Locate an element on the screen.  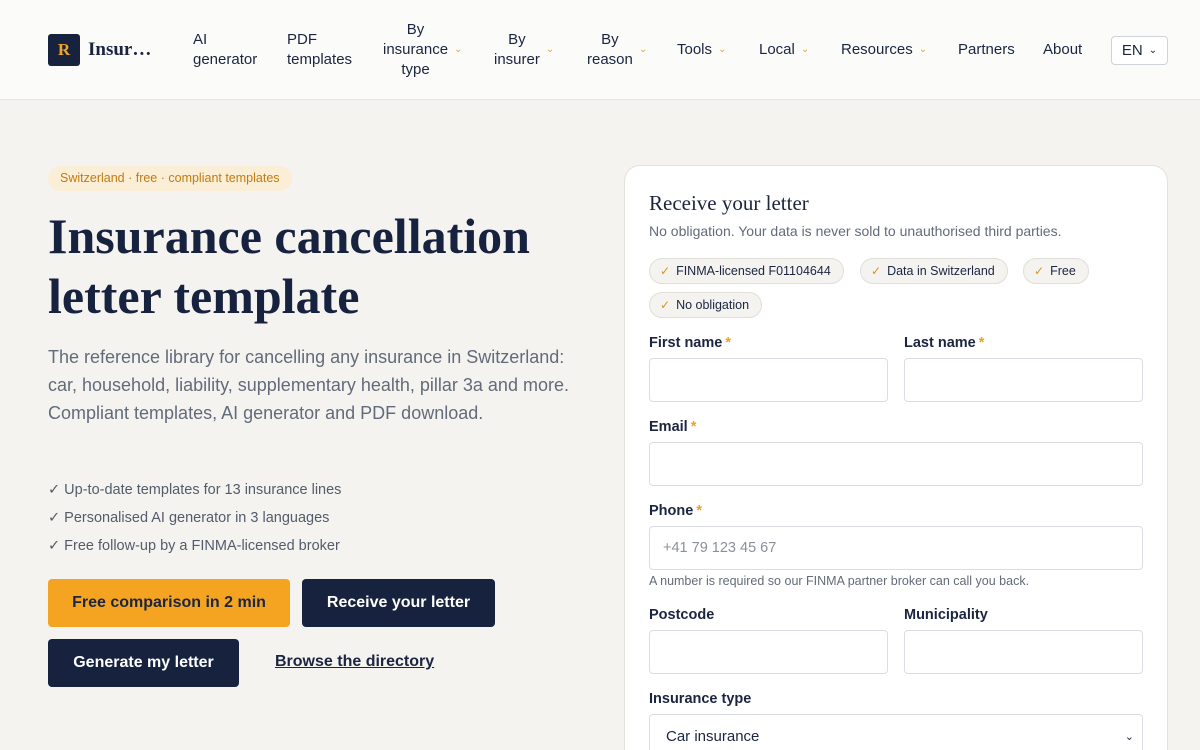
nav-by-insurance-type: By insurance type ⌄ is located at coordinates (422, 50).